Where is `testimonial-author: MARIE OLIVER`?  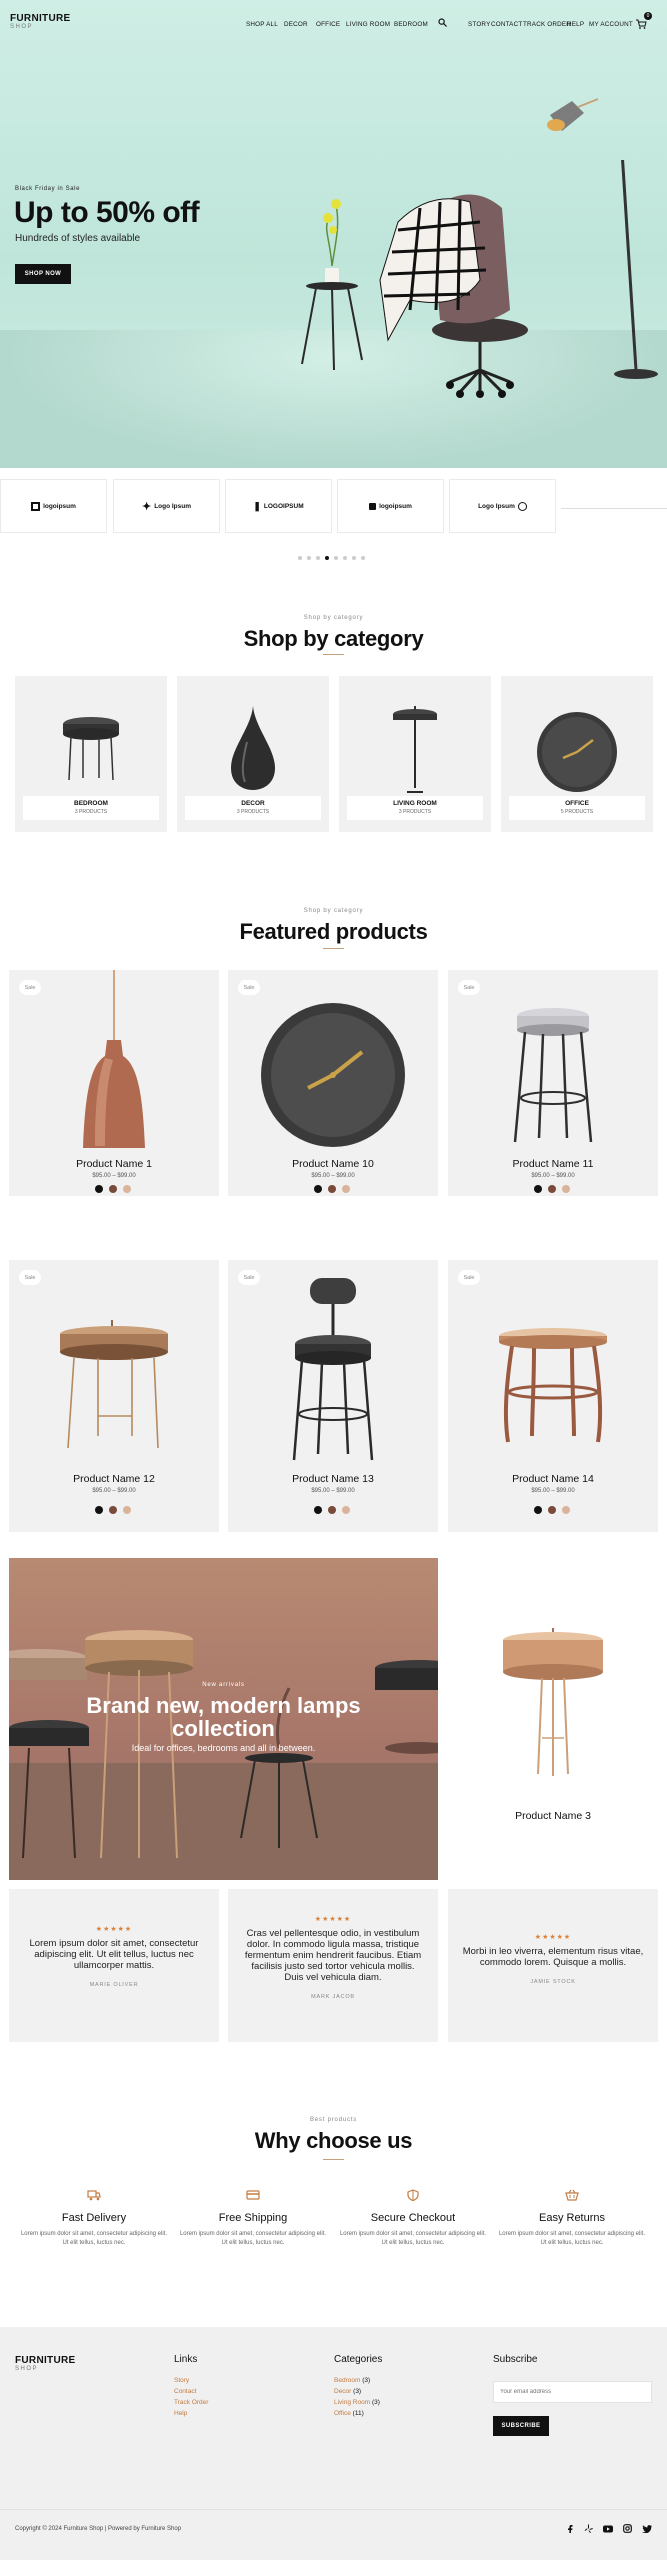 testimonial-author: MARIE OLIVER is located at coordinates (114, 1984).